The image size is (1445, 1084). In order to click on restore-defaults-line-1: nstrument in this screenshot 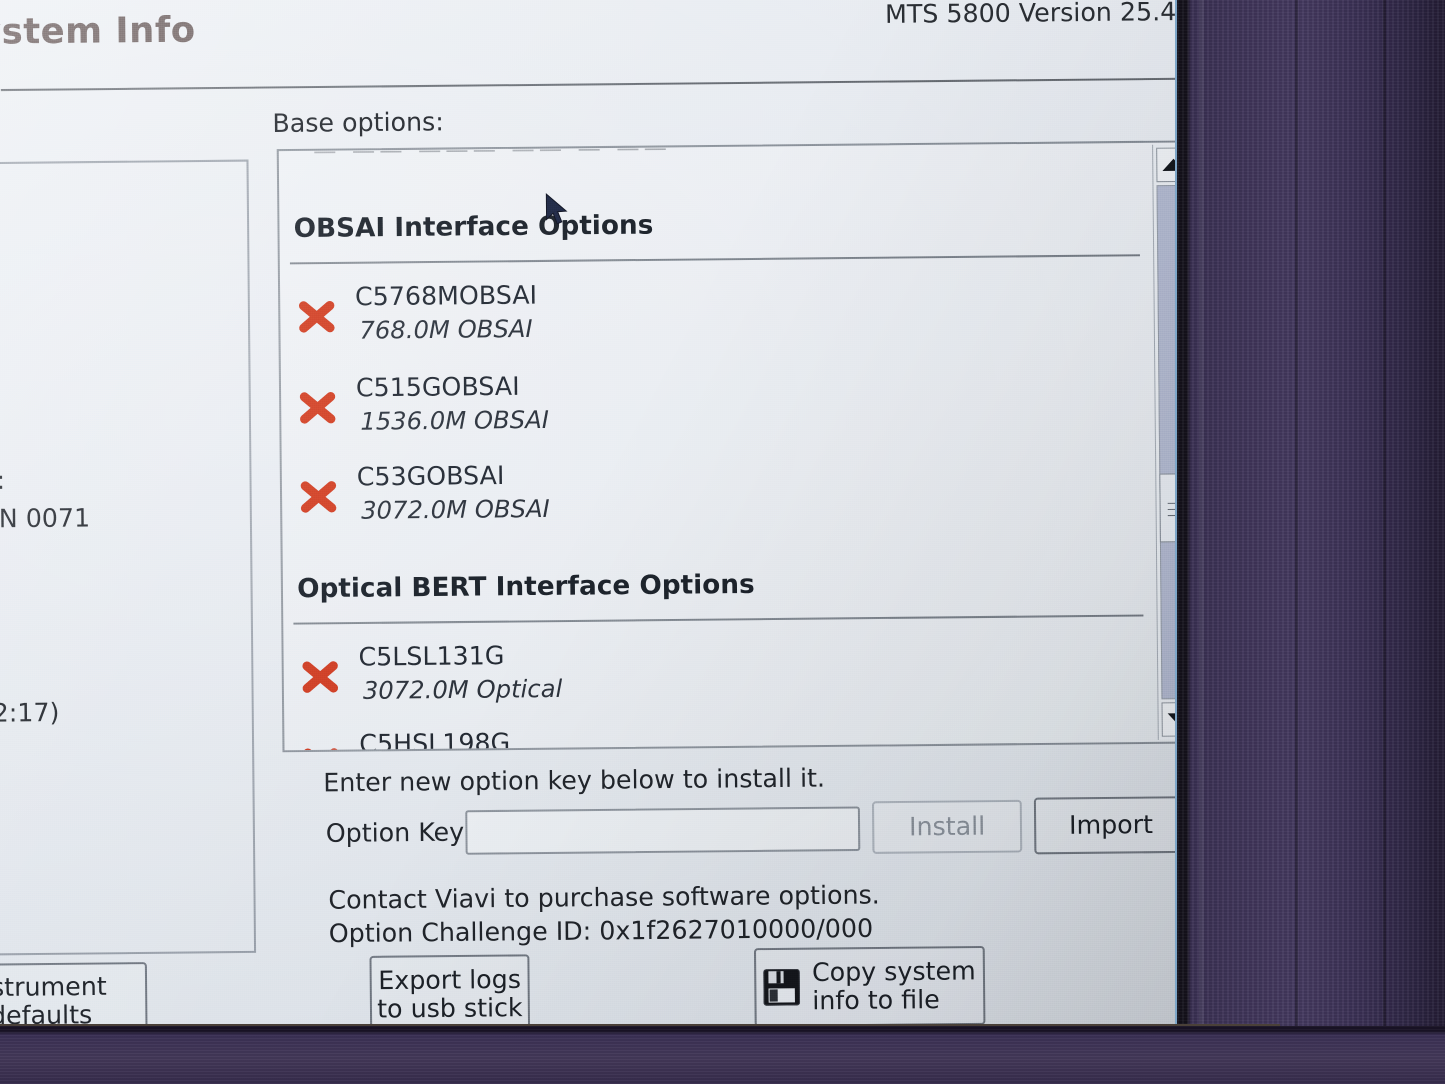, I will do `click(53, 987)`.